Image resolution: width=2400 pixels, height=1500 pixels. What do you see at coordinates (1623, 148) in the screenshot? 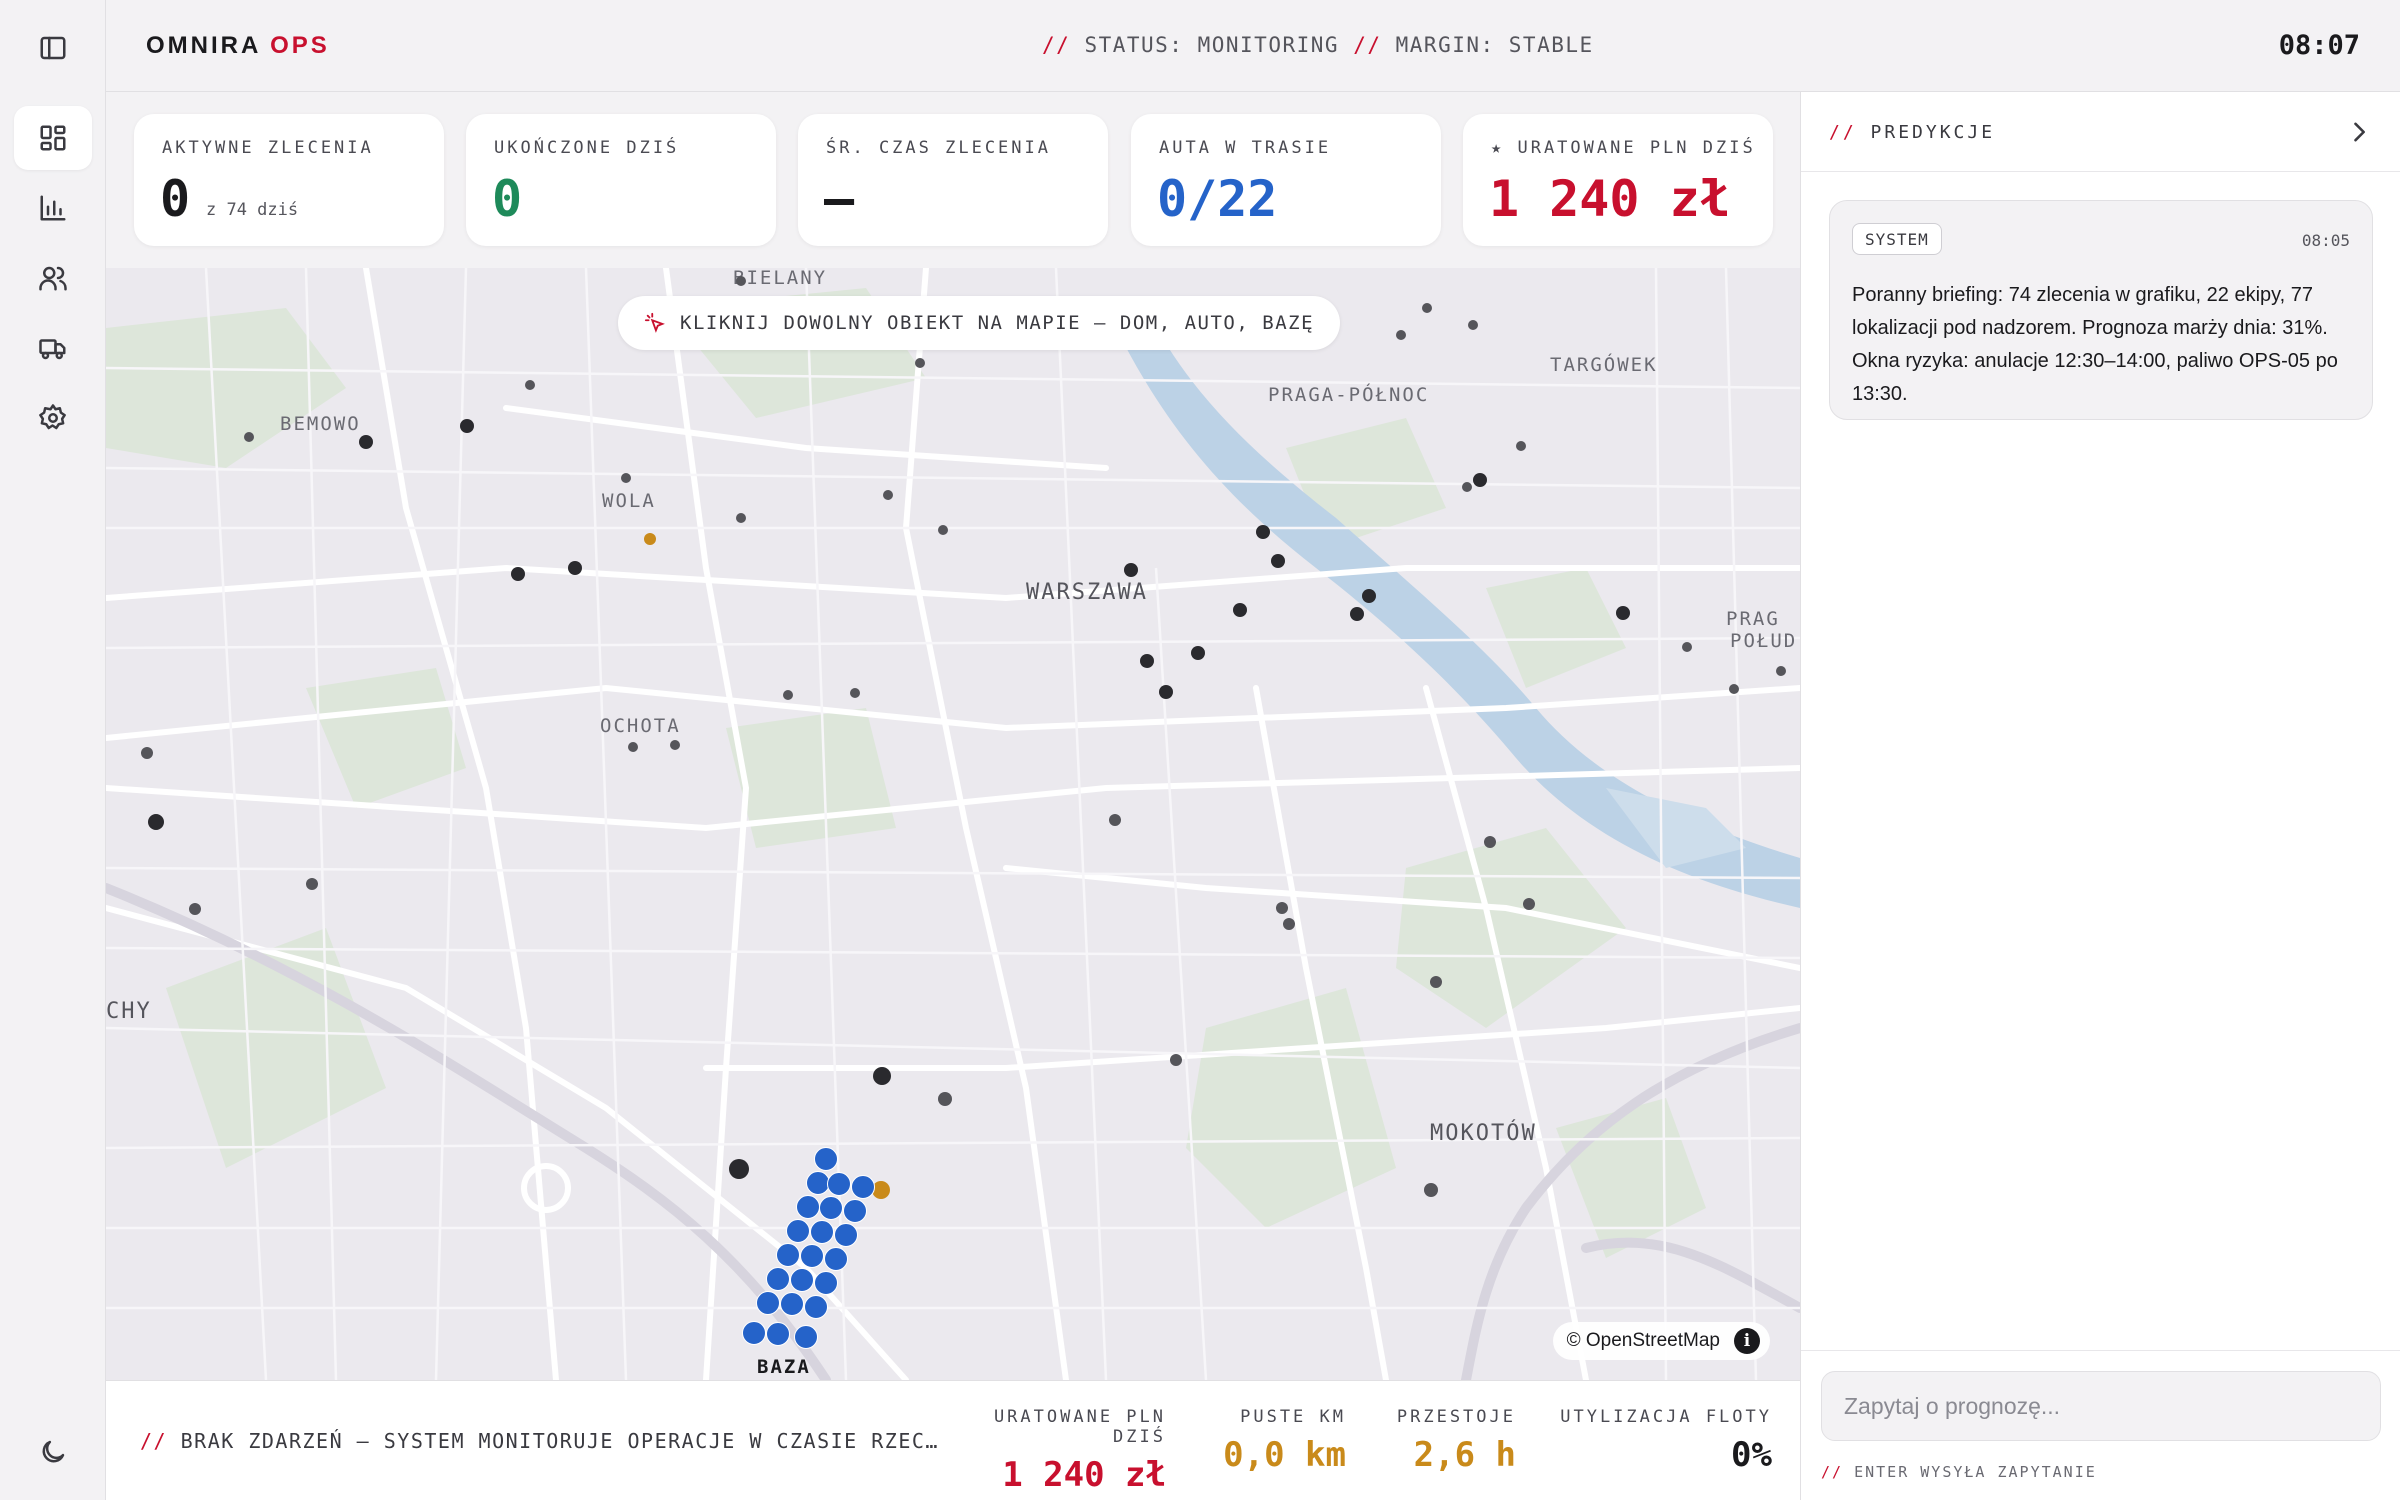
I see `kpi-label: ★ URATOWANE PLN DZIŚ` at bounding box center [1623, 148].